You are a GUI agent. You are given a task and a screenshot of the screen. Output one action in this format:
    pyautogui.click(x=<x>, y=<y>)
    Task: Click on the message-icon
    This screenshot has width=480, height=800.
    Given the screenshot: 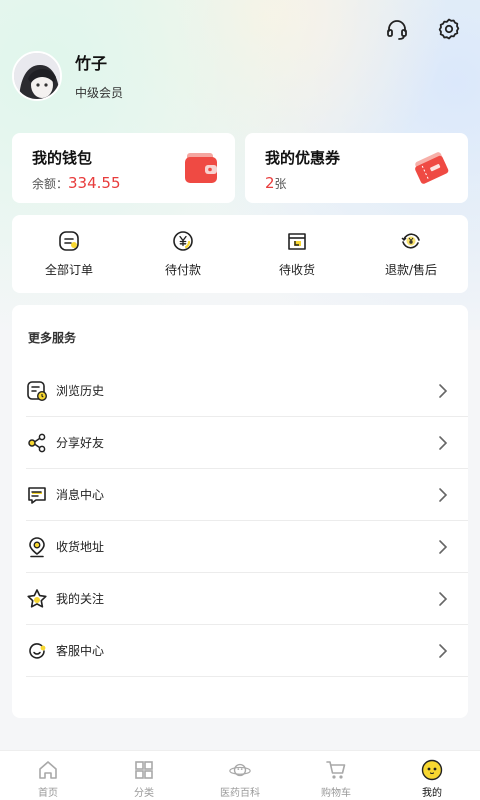 What is the action you would take?
    pyautogui.click(x=37, y=495)
    